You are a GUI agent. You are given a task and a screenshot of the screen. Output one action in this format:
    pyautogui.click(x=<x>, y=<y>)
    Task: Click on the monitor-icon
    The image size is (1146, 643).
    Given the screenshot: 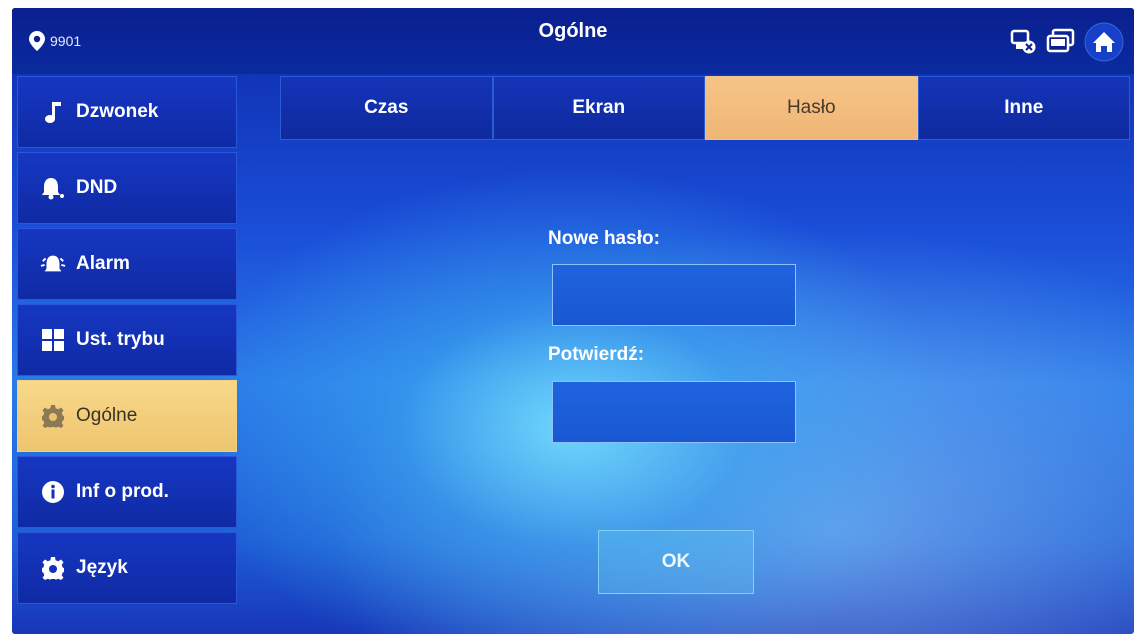 What is the action you would take?
    pyautogui.click(x=1061, y=42)
    